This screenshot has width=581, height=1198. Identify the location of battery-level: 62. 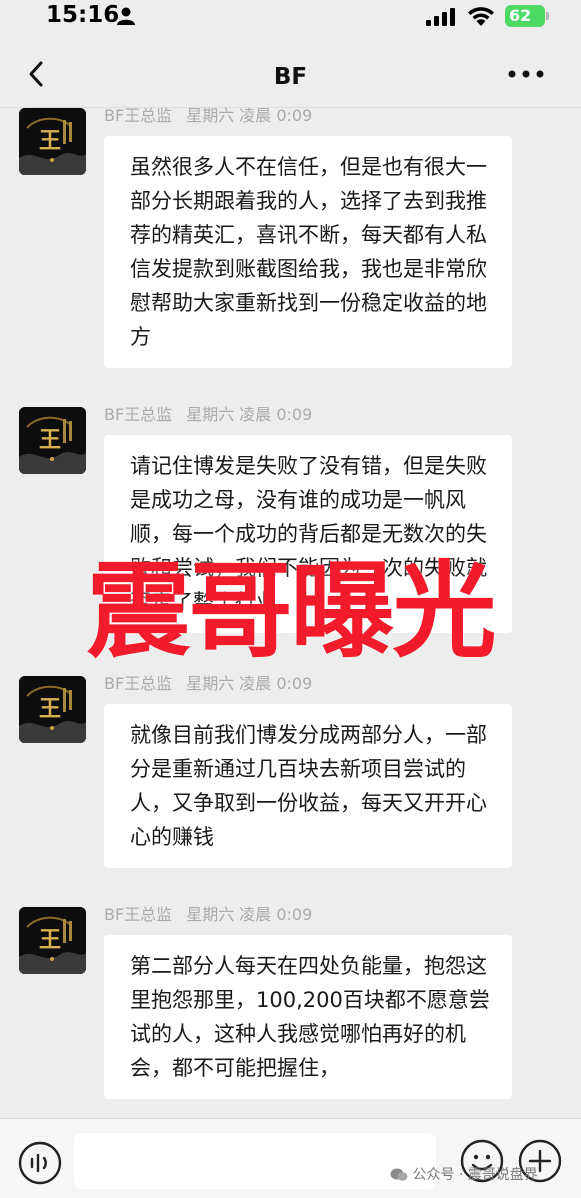
(520, 15).